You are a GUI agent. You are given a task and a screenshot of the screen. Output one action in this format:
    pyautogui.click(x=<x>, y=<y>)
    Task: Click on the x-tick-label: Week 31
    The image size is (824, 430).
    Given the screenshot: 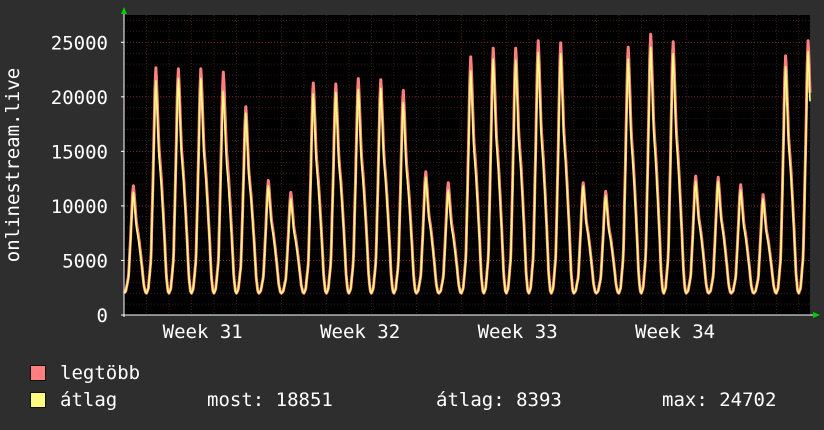 What is the action you would take?
    pyautogui.click(x=203, y=332)
    